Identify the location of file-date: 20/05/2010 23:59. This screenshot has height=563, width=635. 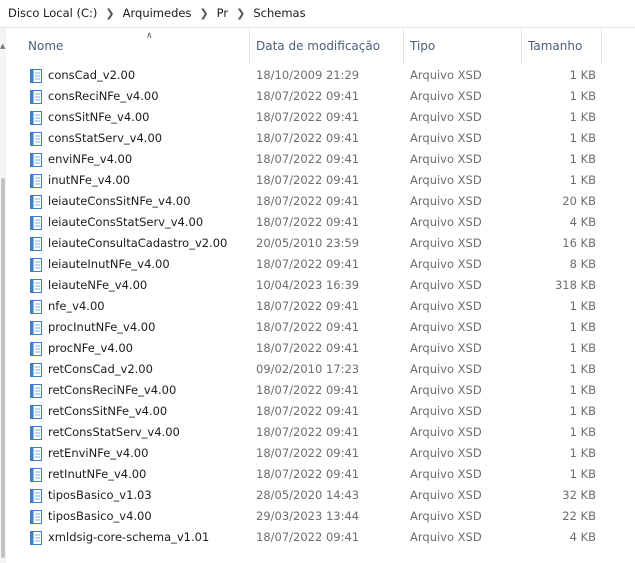
(308, 243).